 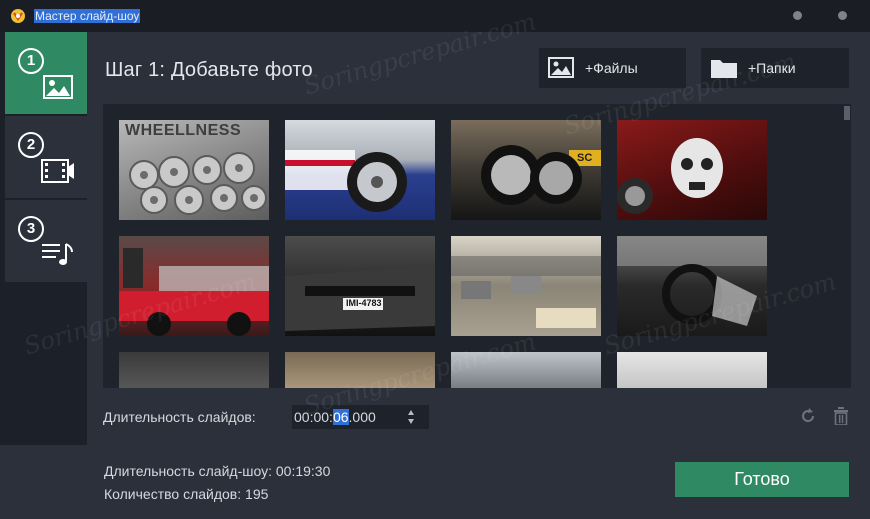 I want to click on slide-duration-input: 00:00:06.000, so click(x=344, y=417).